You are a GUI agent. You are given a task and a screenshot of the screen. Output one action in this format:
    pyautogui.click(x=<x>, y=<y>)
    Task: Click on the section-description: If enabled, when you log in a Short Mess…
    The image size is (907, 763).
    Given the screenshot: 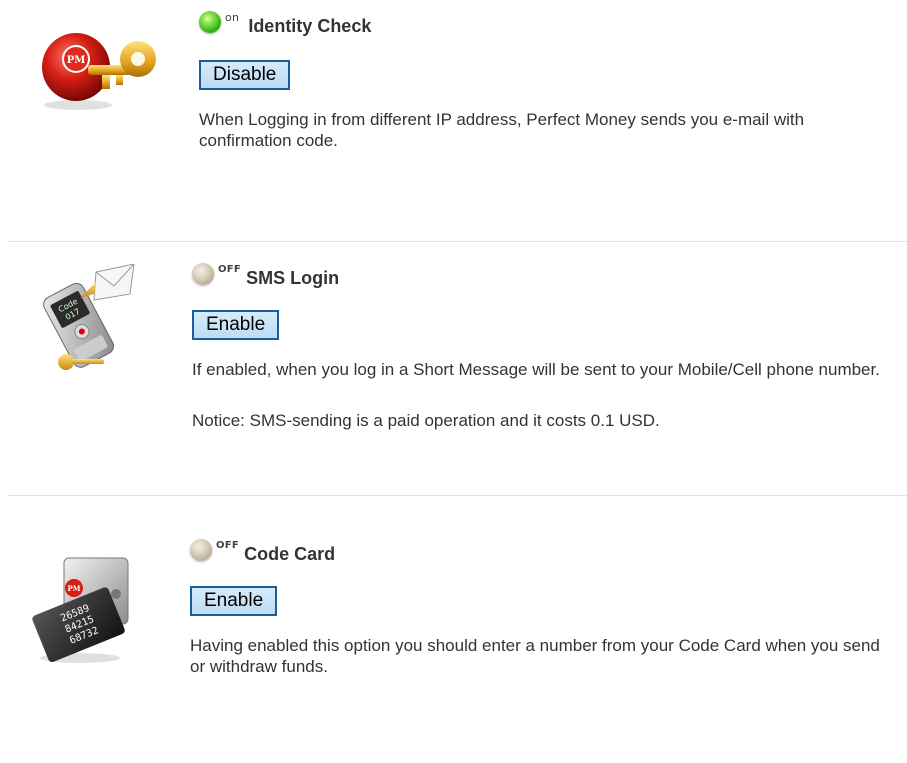 What is the action you would take?
    pyautogui.click(x=536, y=369)
    